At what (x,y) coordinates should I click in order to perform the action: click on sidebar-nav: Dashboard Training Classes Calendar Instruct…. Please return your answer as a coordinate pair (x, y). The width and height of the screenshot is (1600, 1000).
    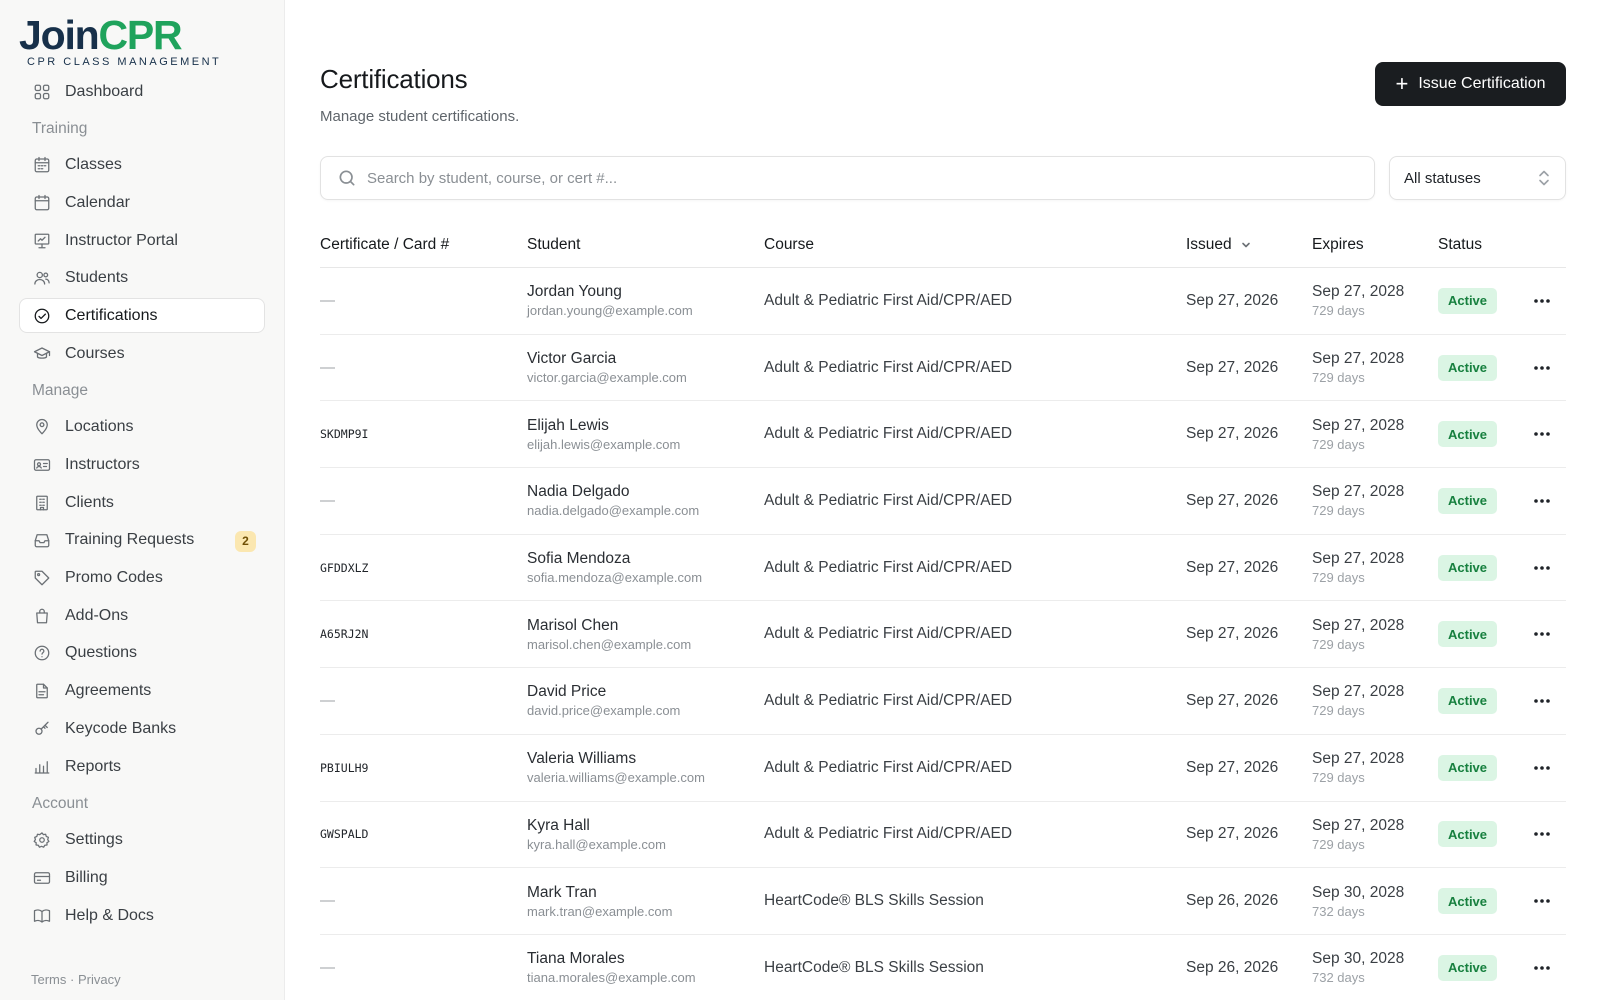
    Looking at the image, I should click on (142, 503).